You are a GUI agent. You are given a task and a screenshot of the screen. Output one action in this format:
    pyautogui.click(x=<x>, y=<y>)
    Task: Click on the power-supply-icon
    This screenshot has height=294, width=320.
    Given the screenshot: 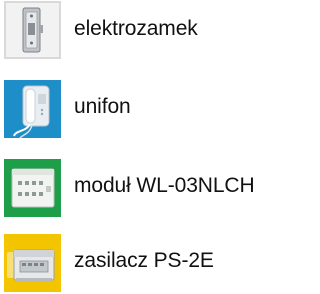 What is the action you would take?
    pyautogui.click(x=32, y=263)
    